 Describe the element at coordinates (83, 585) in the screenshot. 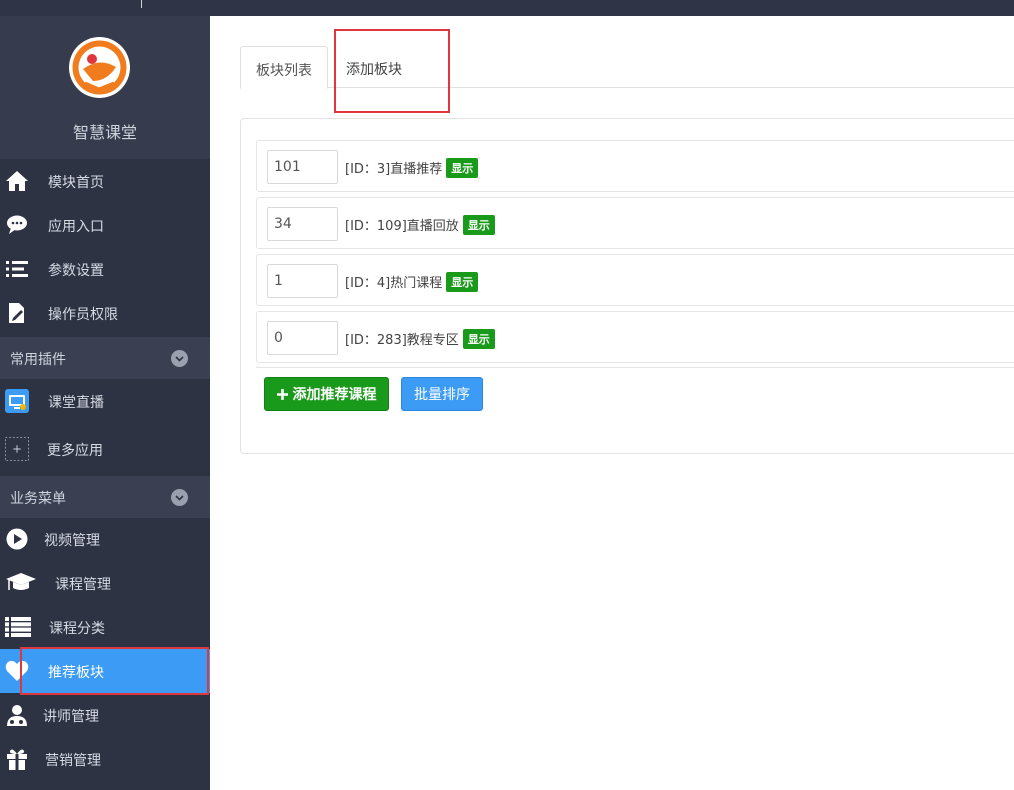

I see `sidebar-item-label: 课程管理` at that location.